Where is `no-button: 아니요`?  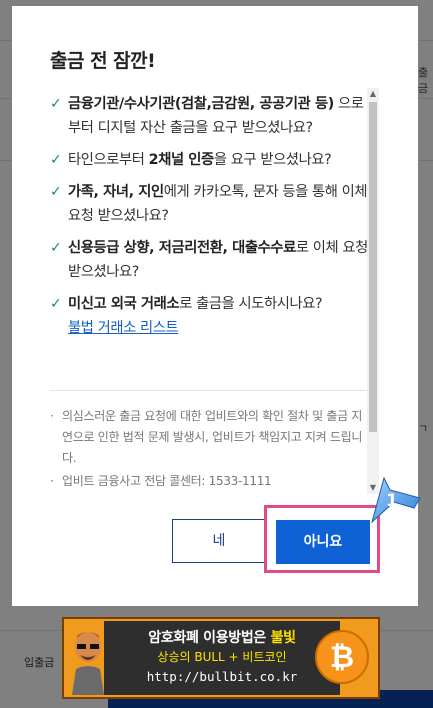
no-button: 아니요 is located at coordinates (323, 542).